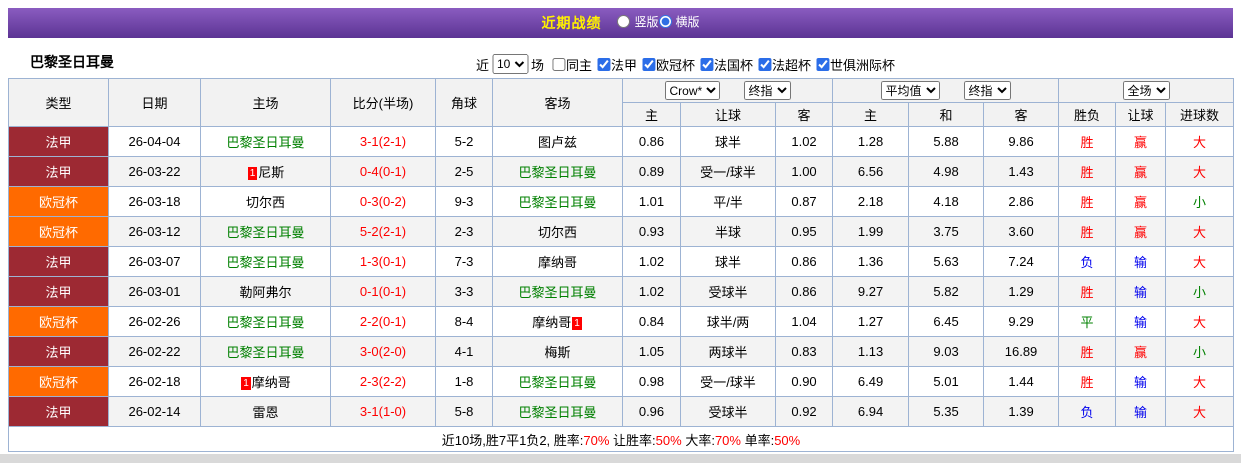  What do you see at coordinates (668, 440) in the screenshot?
I see `summary-value: 50%` at bounding box center [668, 440].